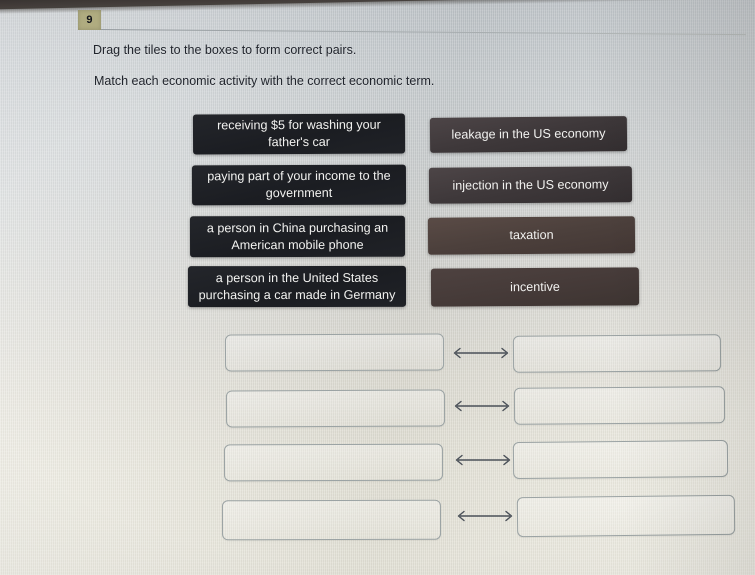 The height and width of the screenshot is (575, 755). I want to click on tile-term-4: incentive, so click(535, 287).